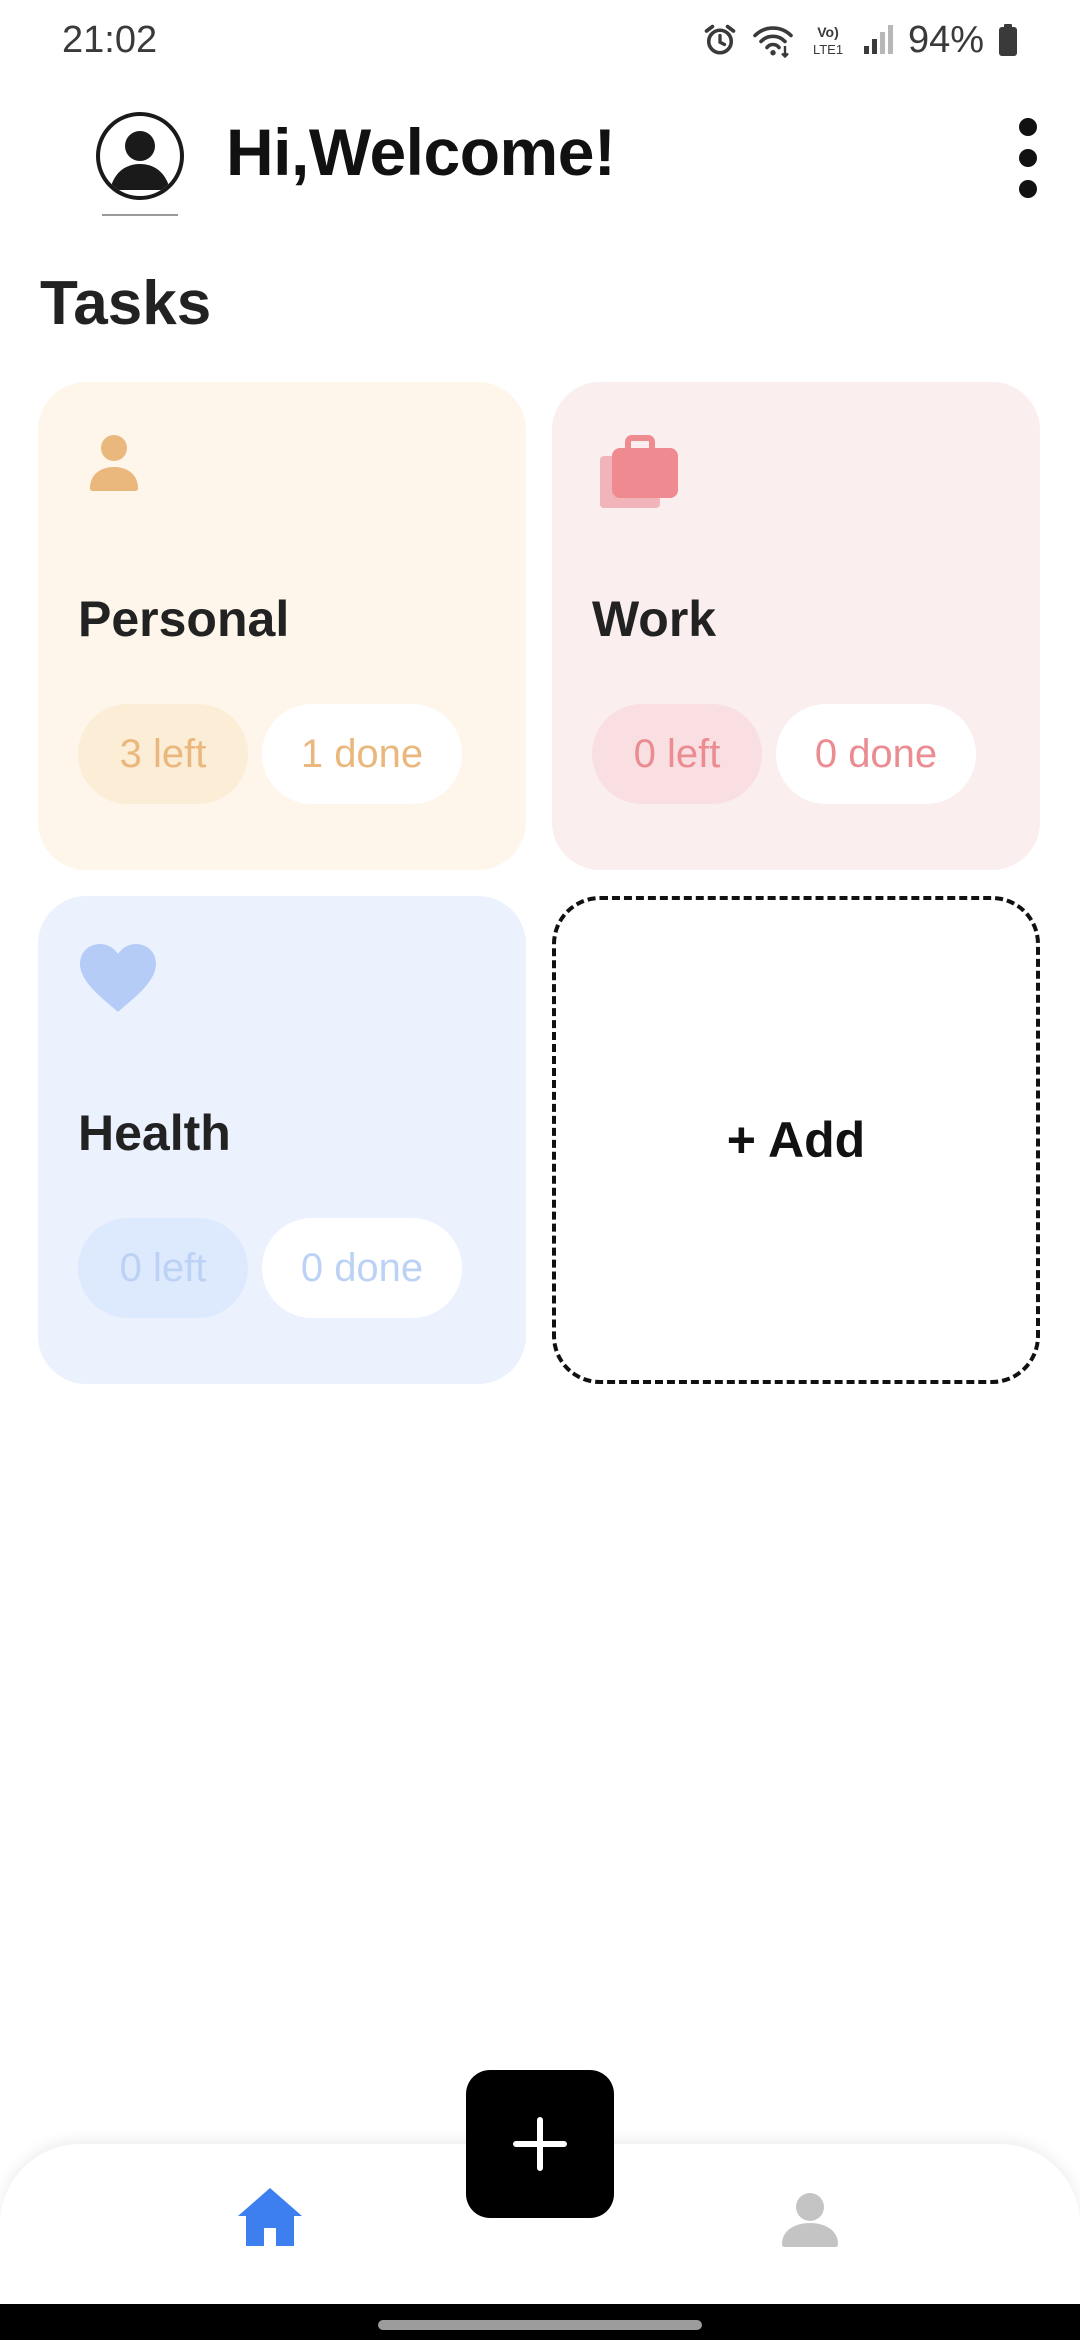 This screenshot has width=1080, height=2340. Describe the element at coordinates (1008, 40) in the screenshot. I see `battery-icon` at that location.